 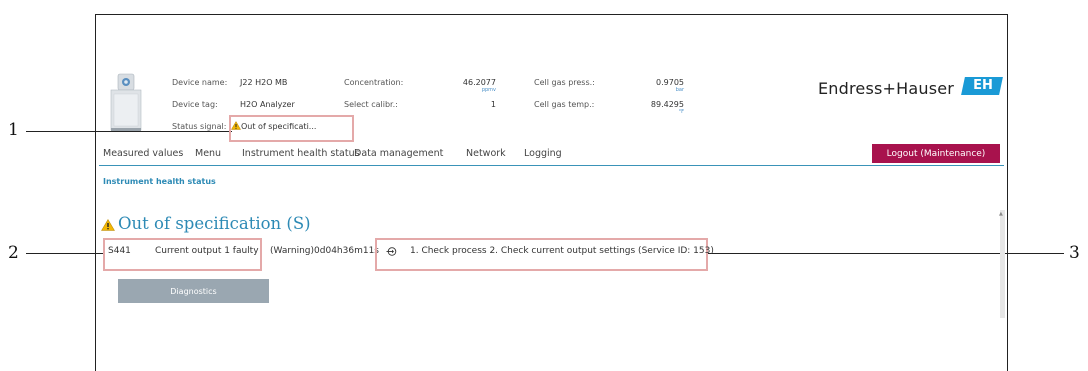 What do you see at coordinates (488, 90) in the screenshot?
I see `concentration-unit: ppmv` at bounding box center [488, 90].